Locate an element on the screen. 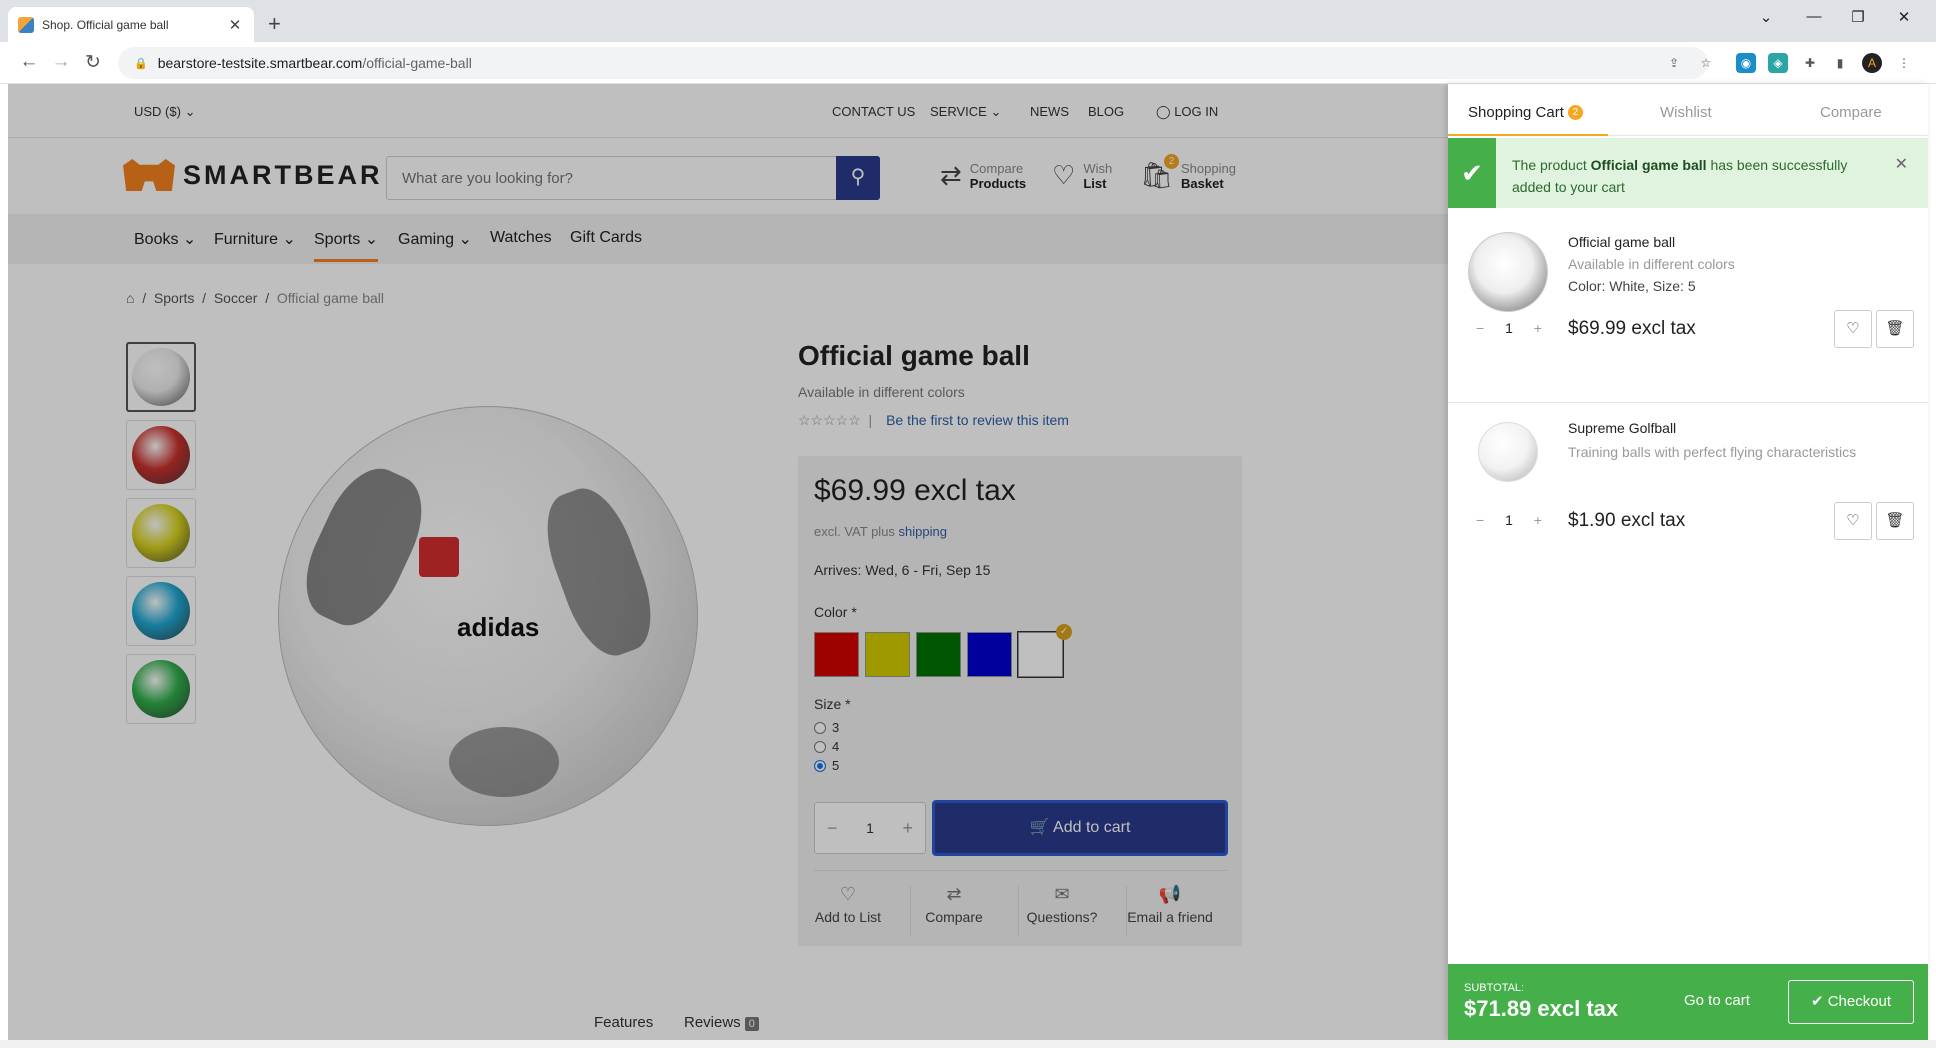 This screenshot has width=1936, height=1048. new-tab-icon: + is located at coordinates (274, 24).